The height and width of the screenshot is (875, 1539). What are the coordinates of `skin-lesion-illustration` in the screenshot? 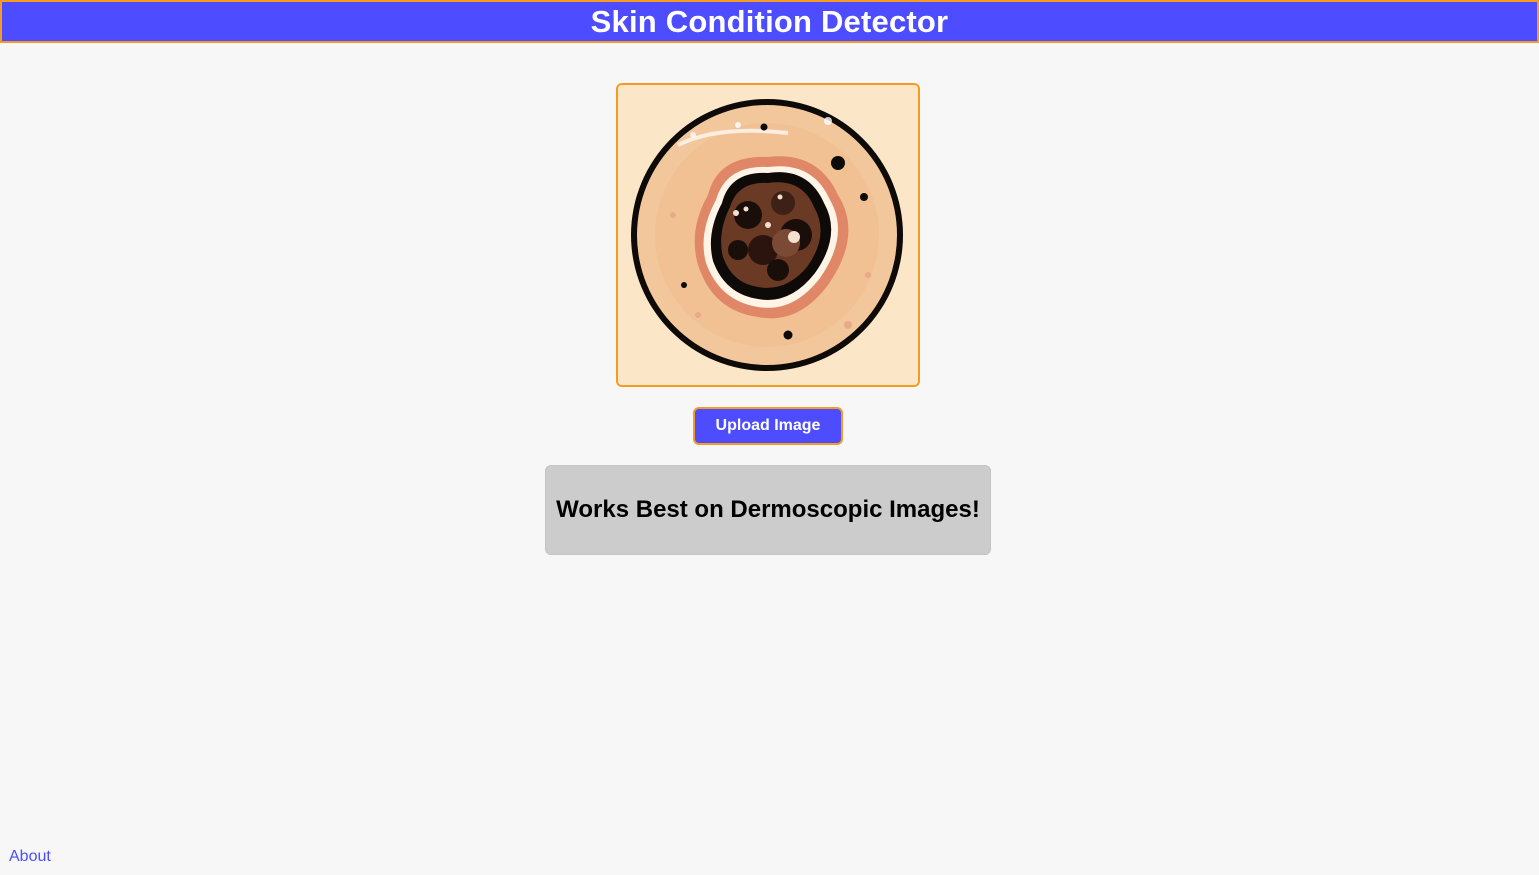 It's located at (768, 235).